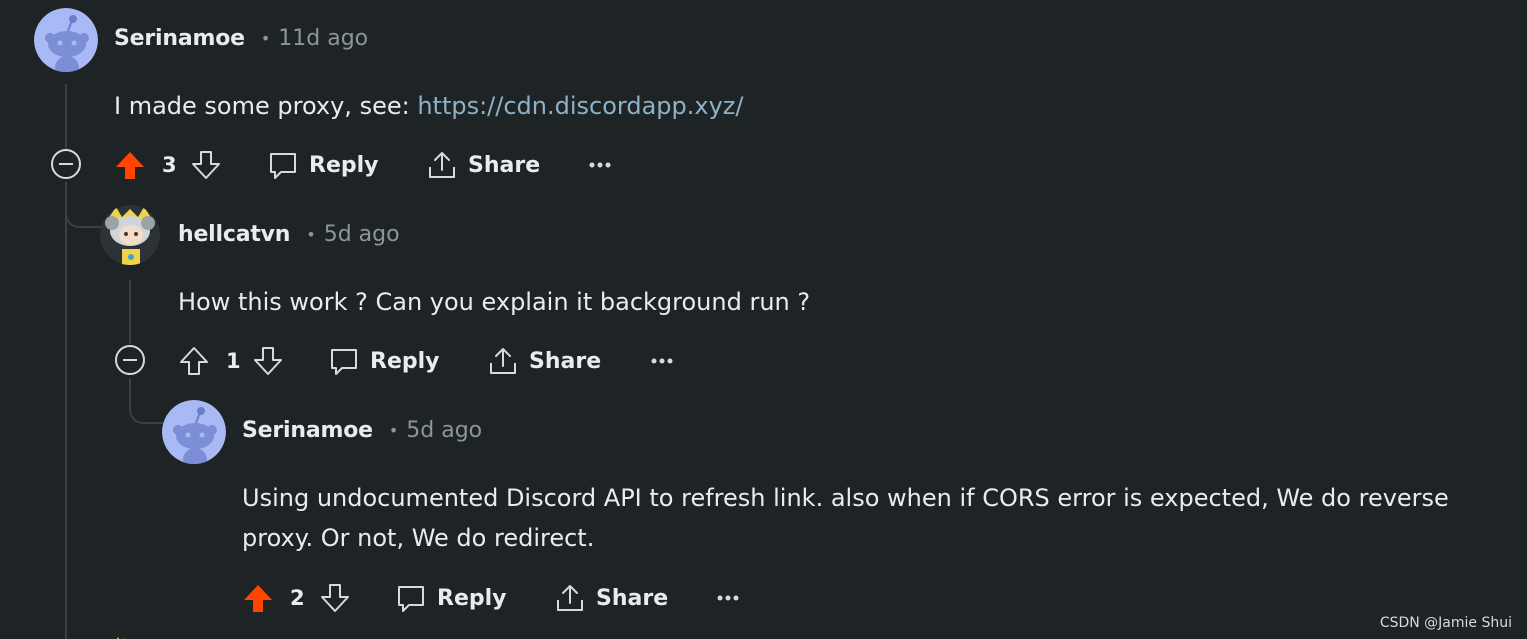 The image size is (1527, 639). I want to click on comment-meta: Serinamoe • 11d ago, so click(241, 38).